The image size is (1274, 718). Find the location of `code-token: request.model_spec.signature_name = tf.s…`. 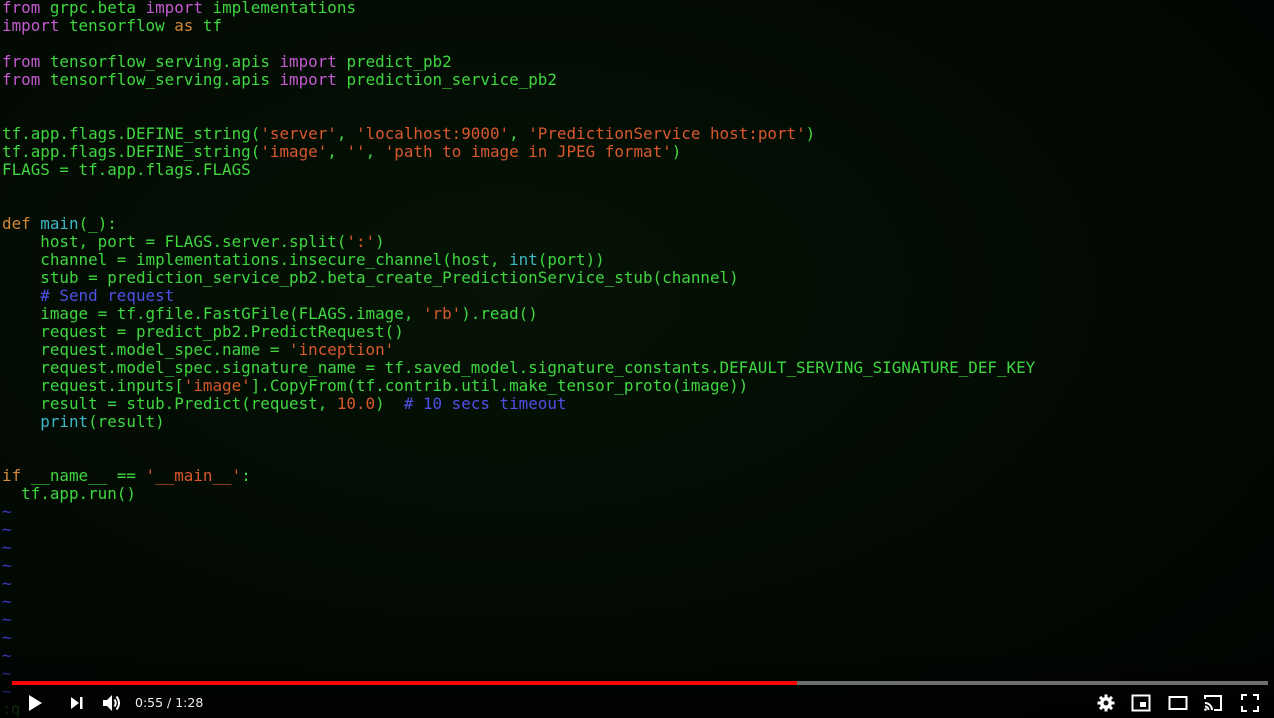

code-token: request.model_spec.signature_name = tf.s… is located at coordinates (519, 367).